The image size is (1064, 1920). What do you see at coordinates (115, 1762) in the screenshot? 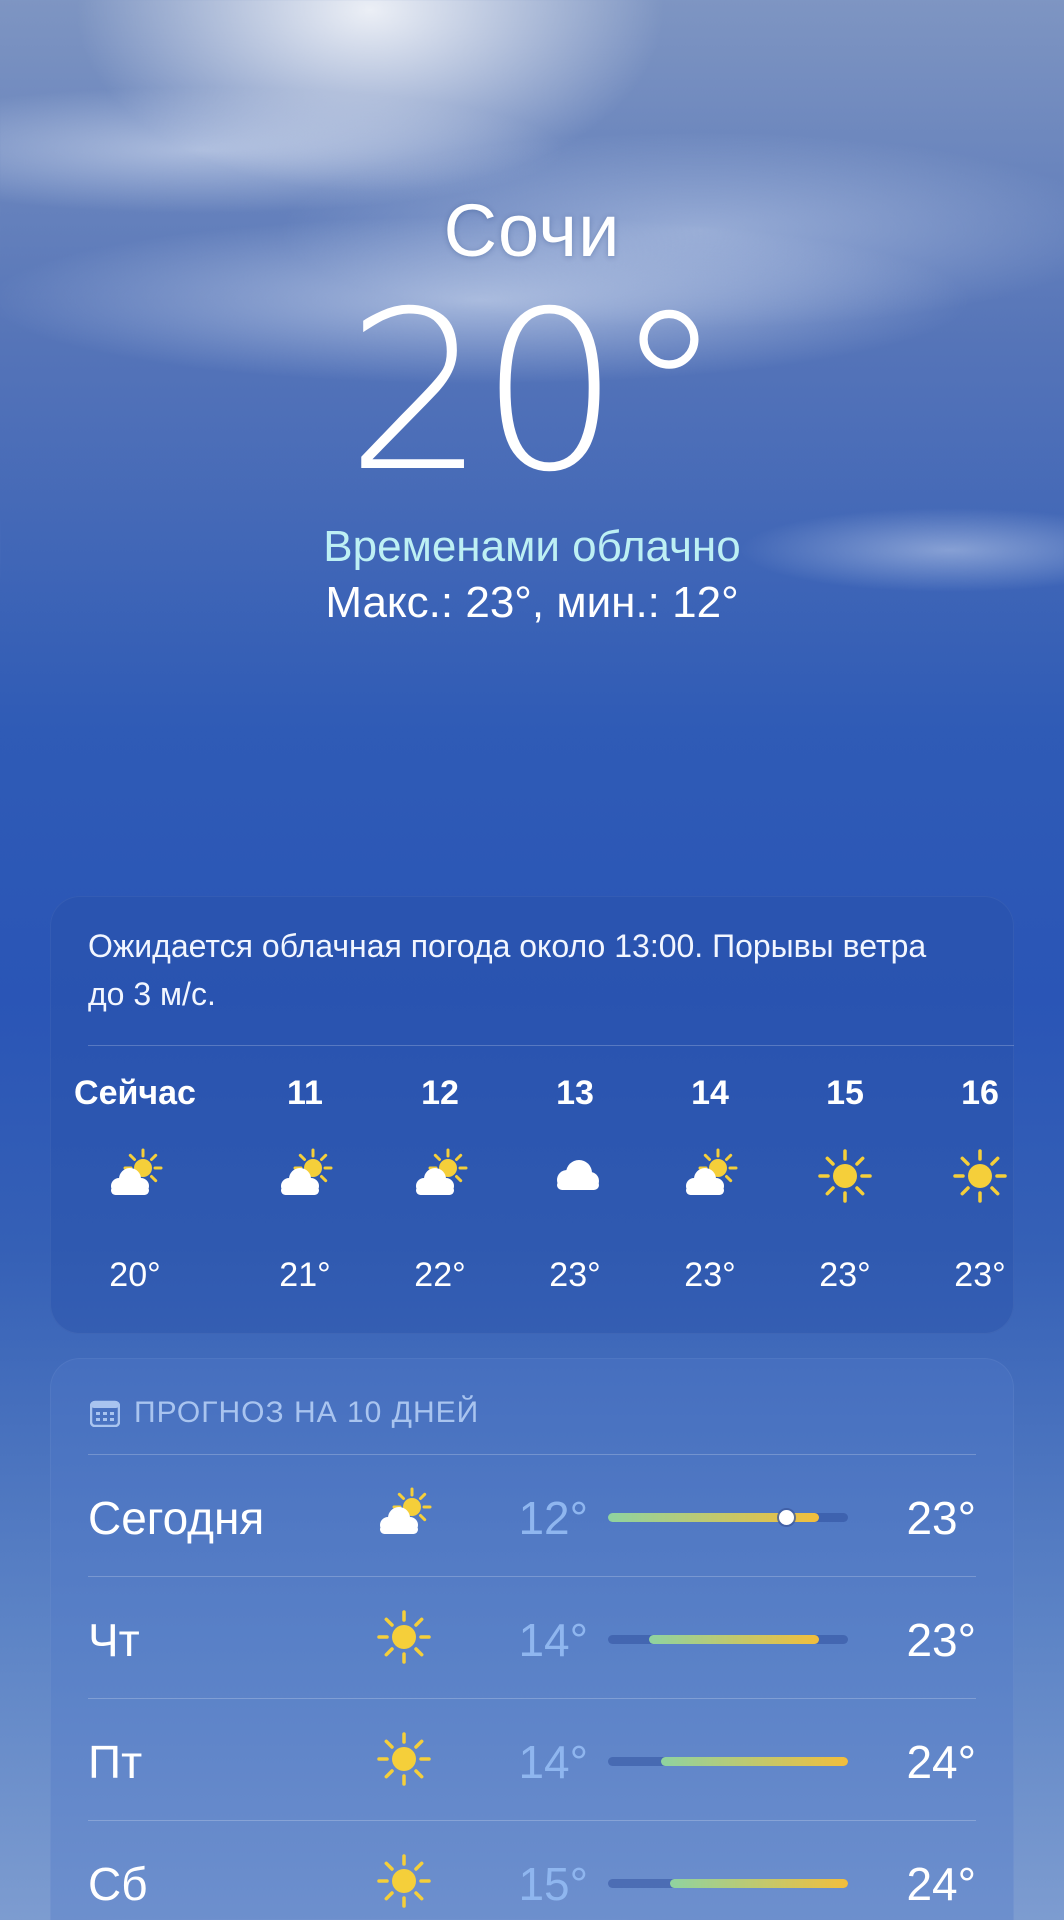
I see `day-name: Пт` at bounding box center [115, 1762].